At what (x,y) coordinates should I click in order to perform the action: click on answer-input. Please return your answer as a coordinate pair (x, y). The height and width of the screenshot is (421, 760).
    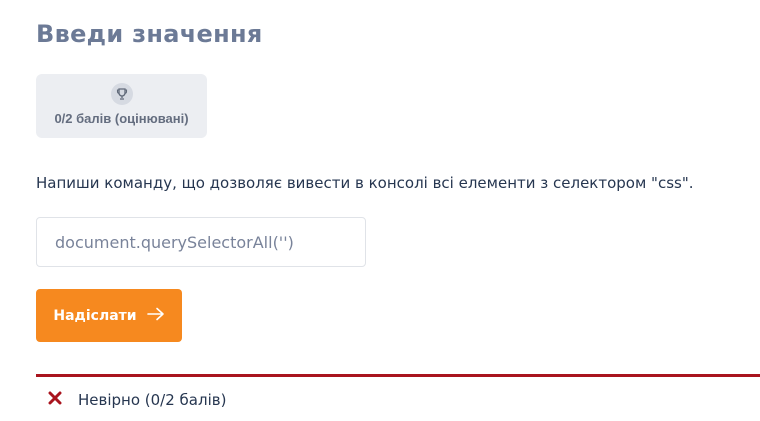
    Looking at the image, I should click on (201, 242).